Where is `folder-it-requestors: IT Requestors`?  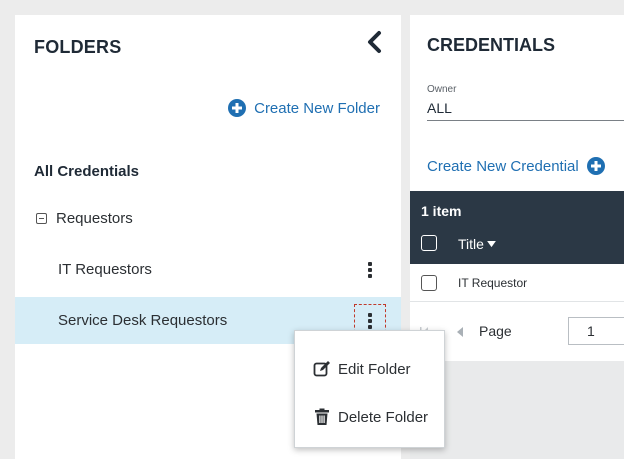 folder-it-requestors: IT Requestors is located at coordinates (208, 269).